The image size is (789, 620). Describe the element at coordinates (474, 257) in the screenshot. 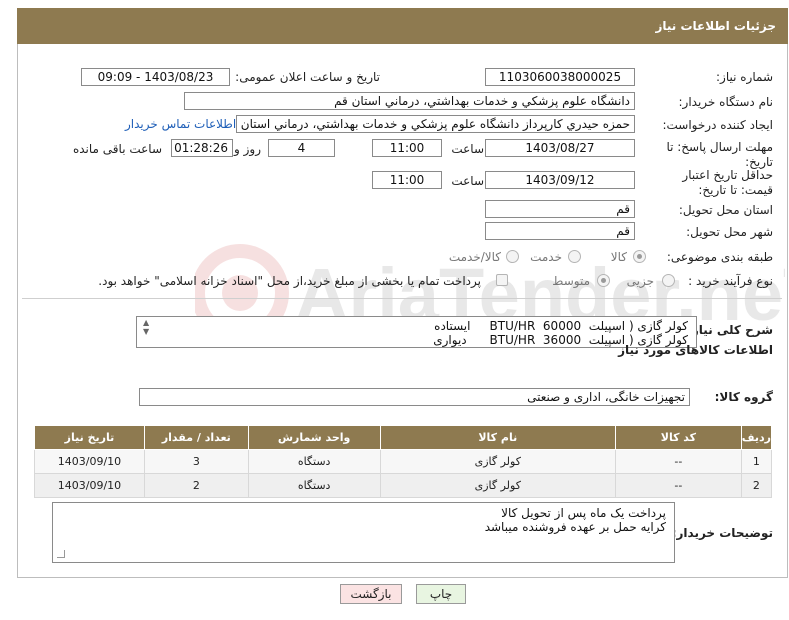

I see `category-option-goods-service: کالا/خدمت` at that location.